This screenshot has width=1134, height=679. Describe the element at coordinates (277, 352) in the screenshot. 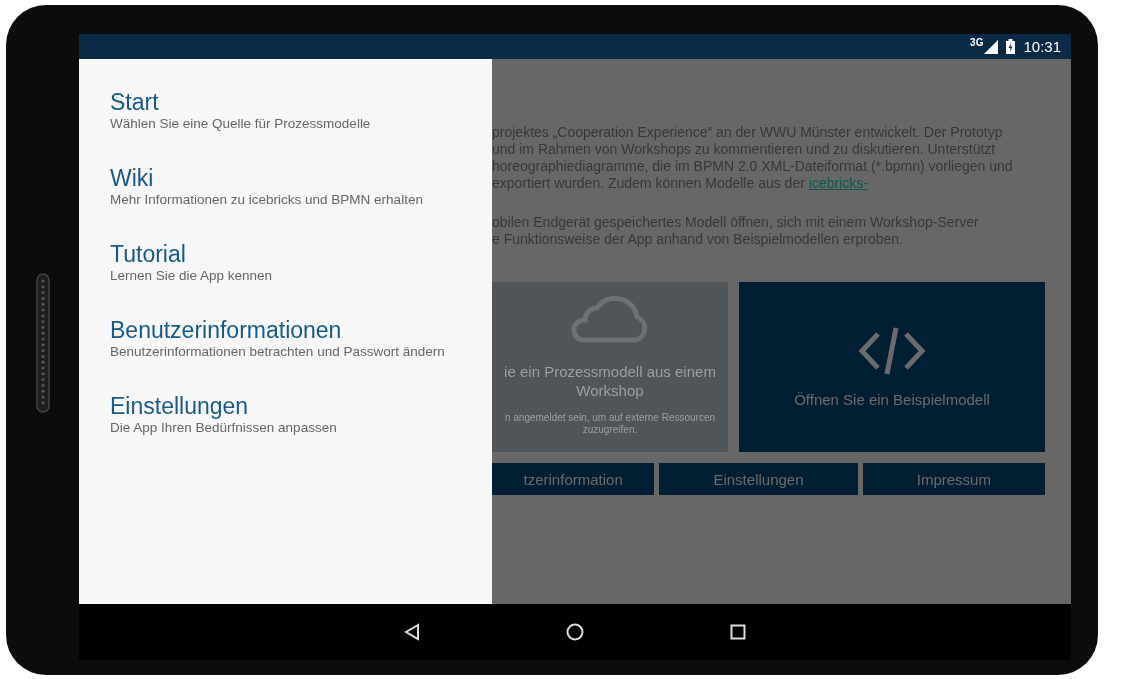

I see `drawer-item-subtitle: Benutzerinformationen betrachten und Passwort ändern` at that location.